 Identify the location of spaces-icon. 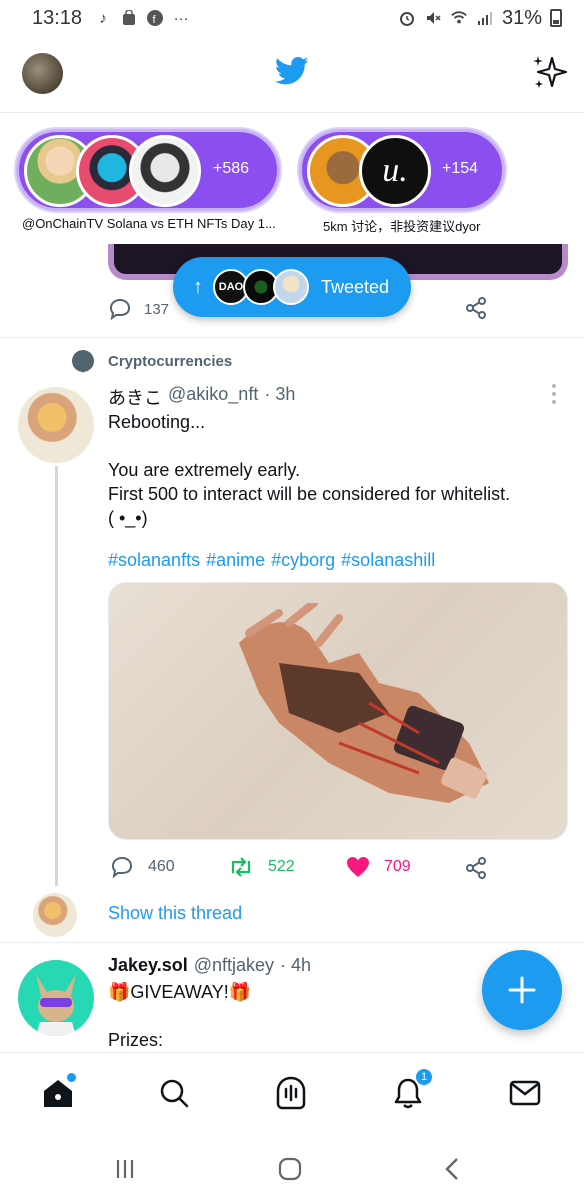
(291, 1093).